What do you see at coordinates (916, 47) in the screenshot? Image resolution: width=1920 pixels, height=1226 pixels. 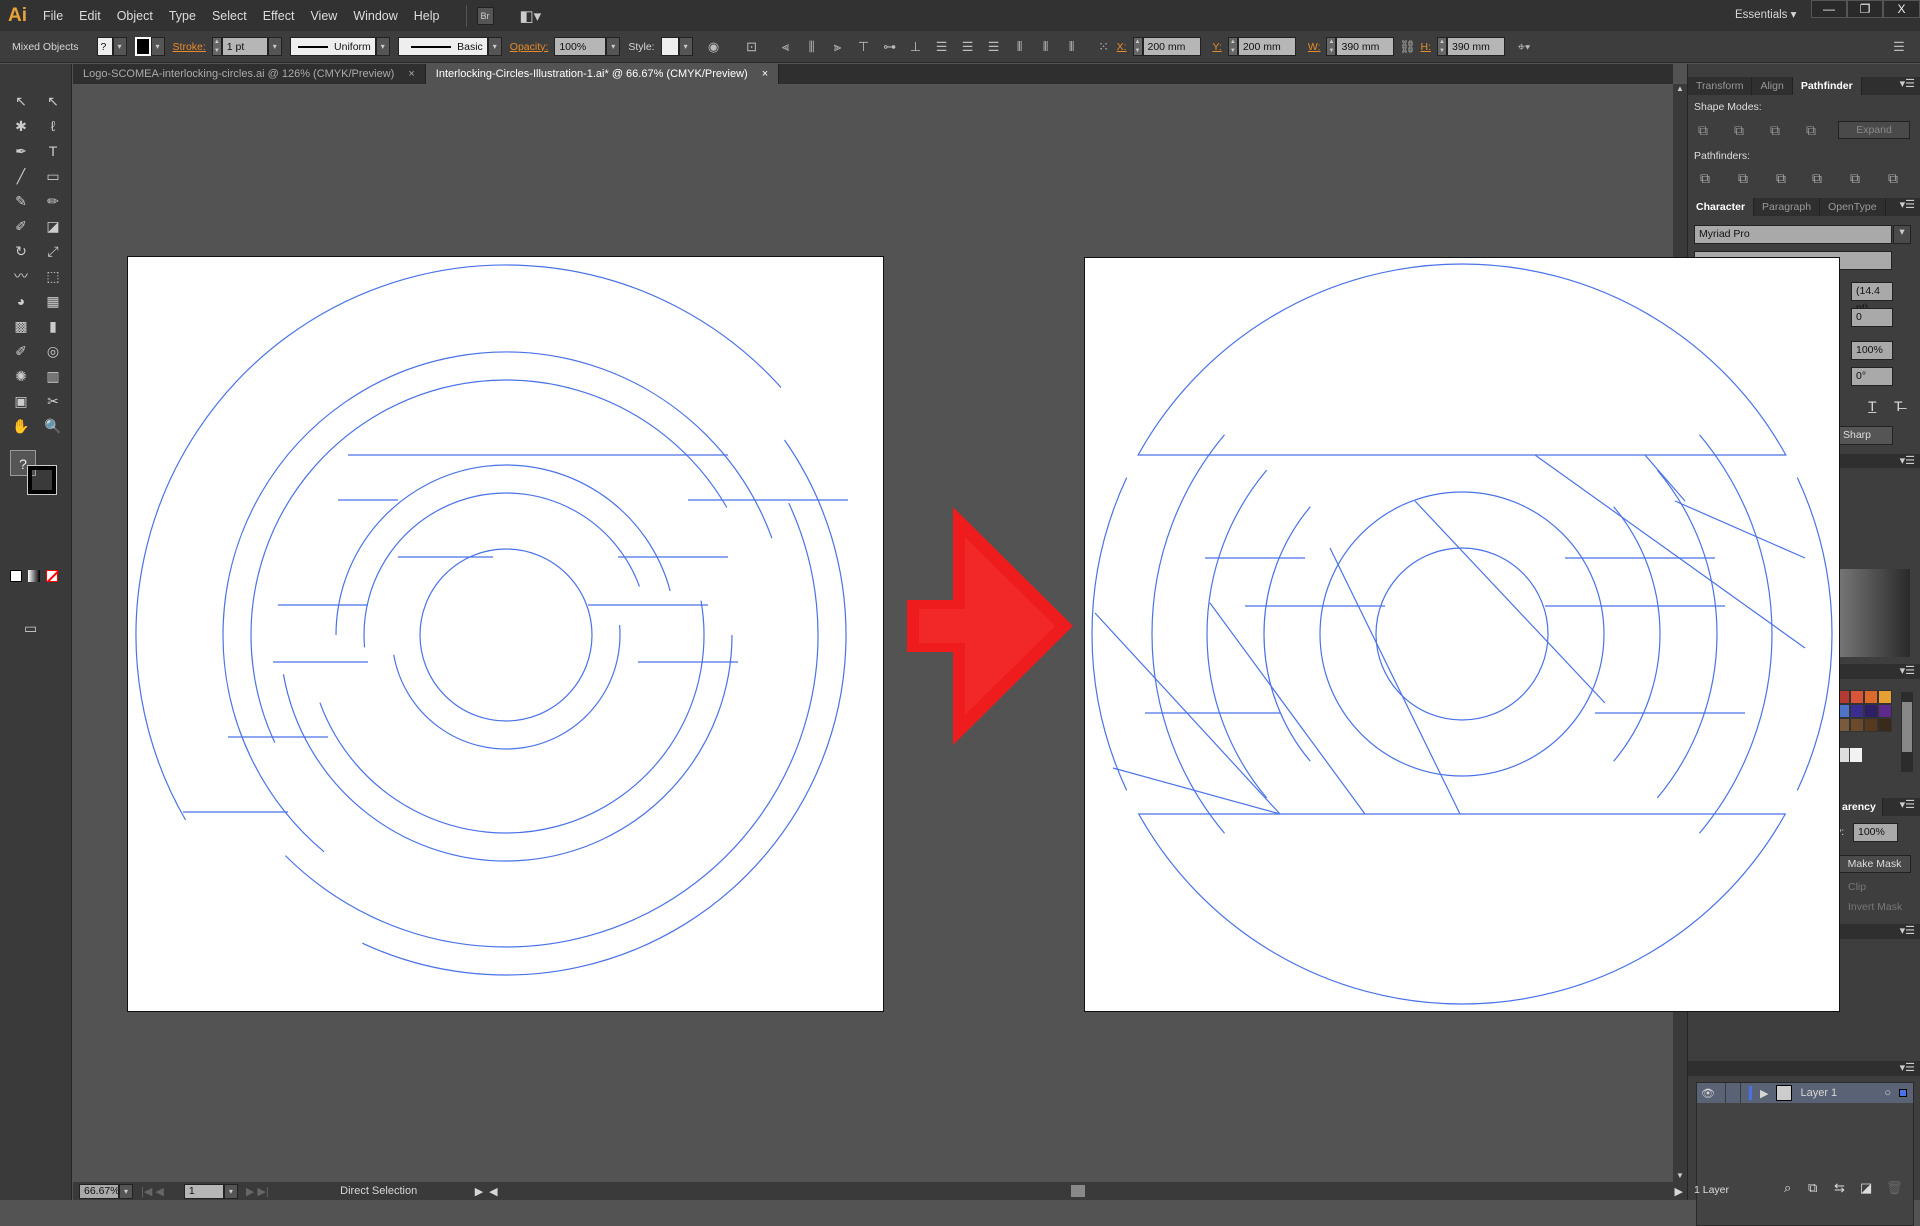 I see `align-bottom-icon: ⊥` at bounding box center [916, 47].